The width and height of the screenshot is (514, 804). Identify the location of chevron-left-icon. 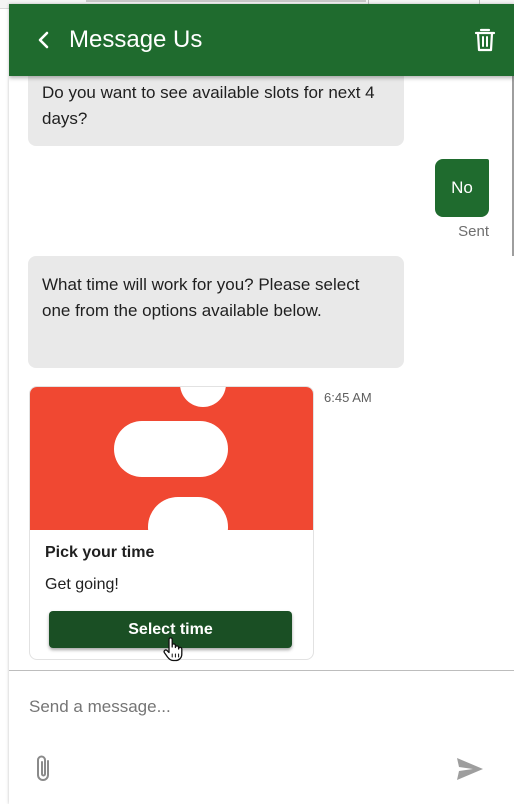
(43, 40).